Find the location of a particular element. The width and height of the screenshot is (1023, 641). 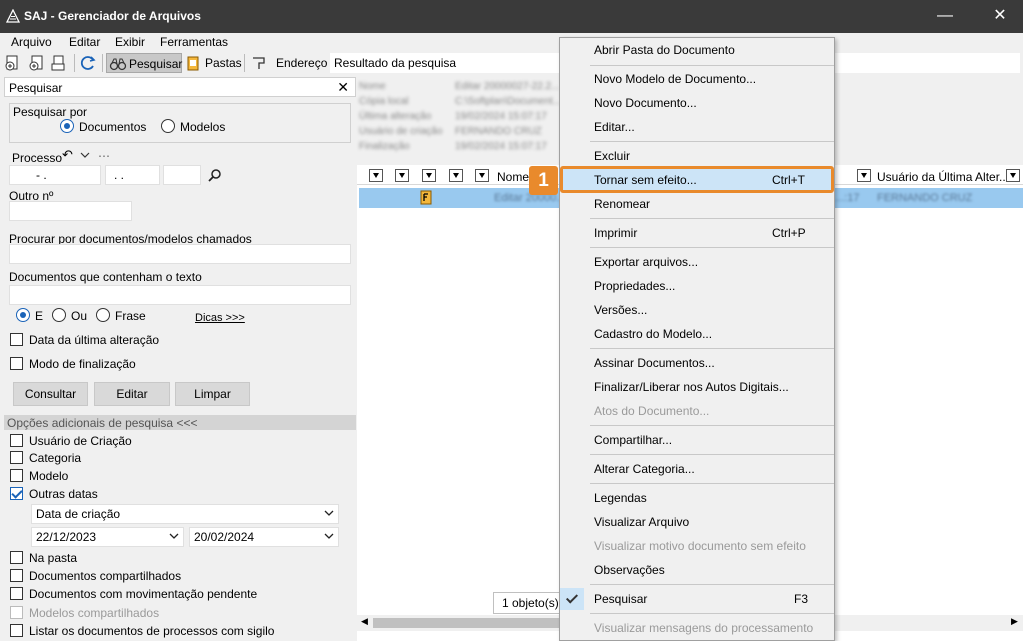

radio-frase is located at coordinates (103, 315).